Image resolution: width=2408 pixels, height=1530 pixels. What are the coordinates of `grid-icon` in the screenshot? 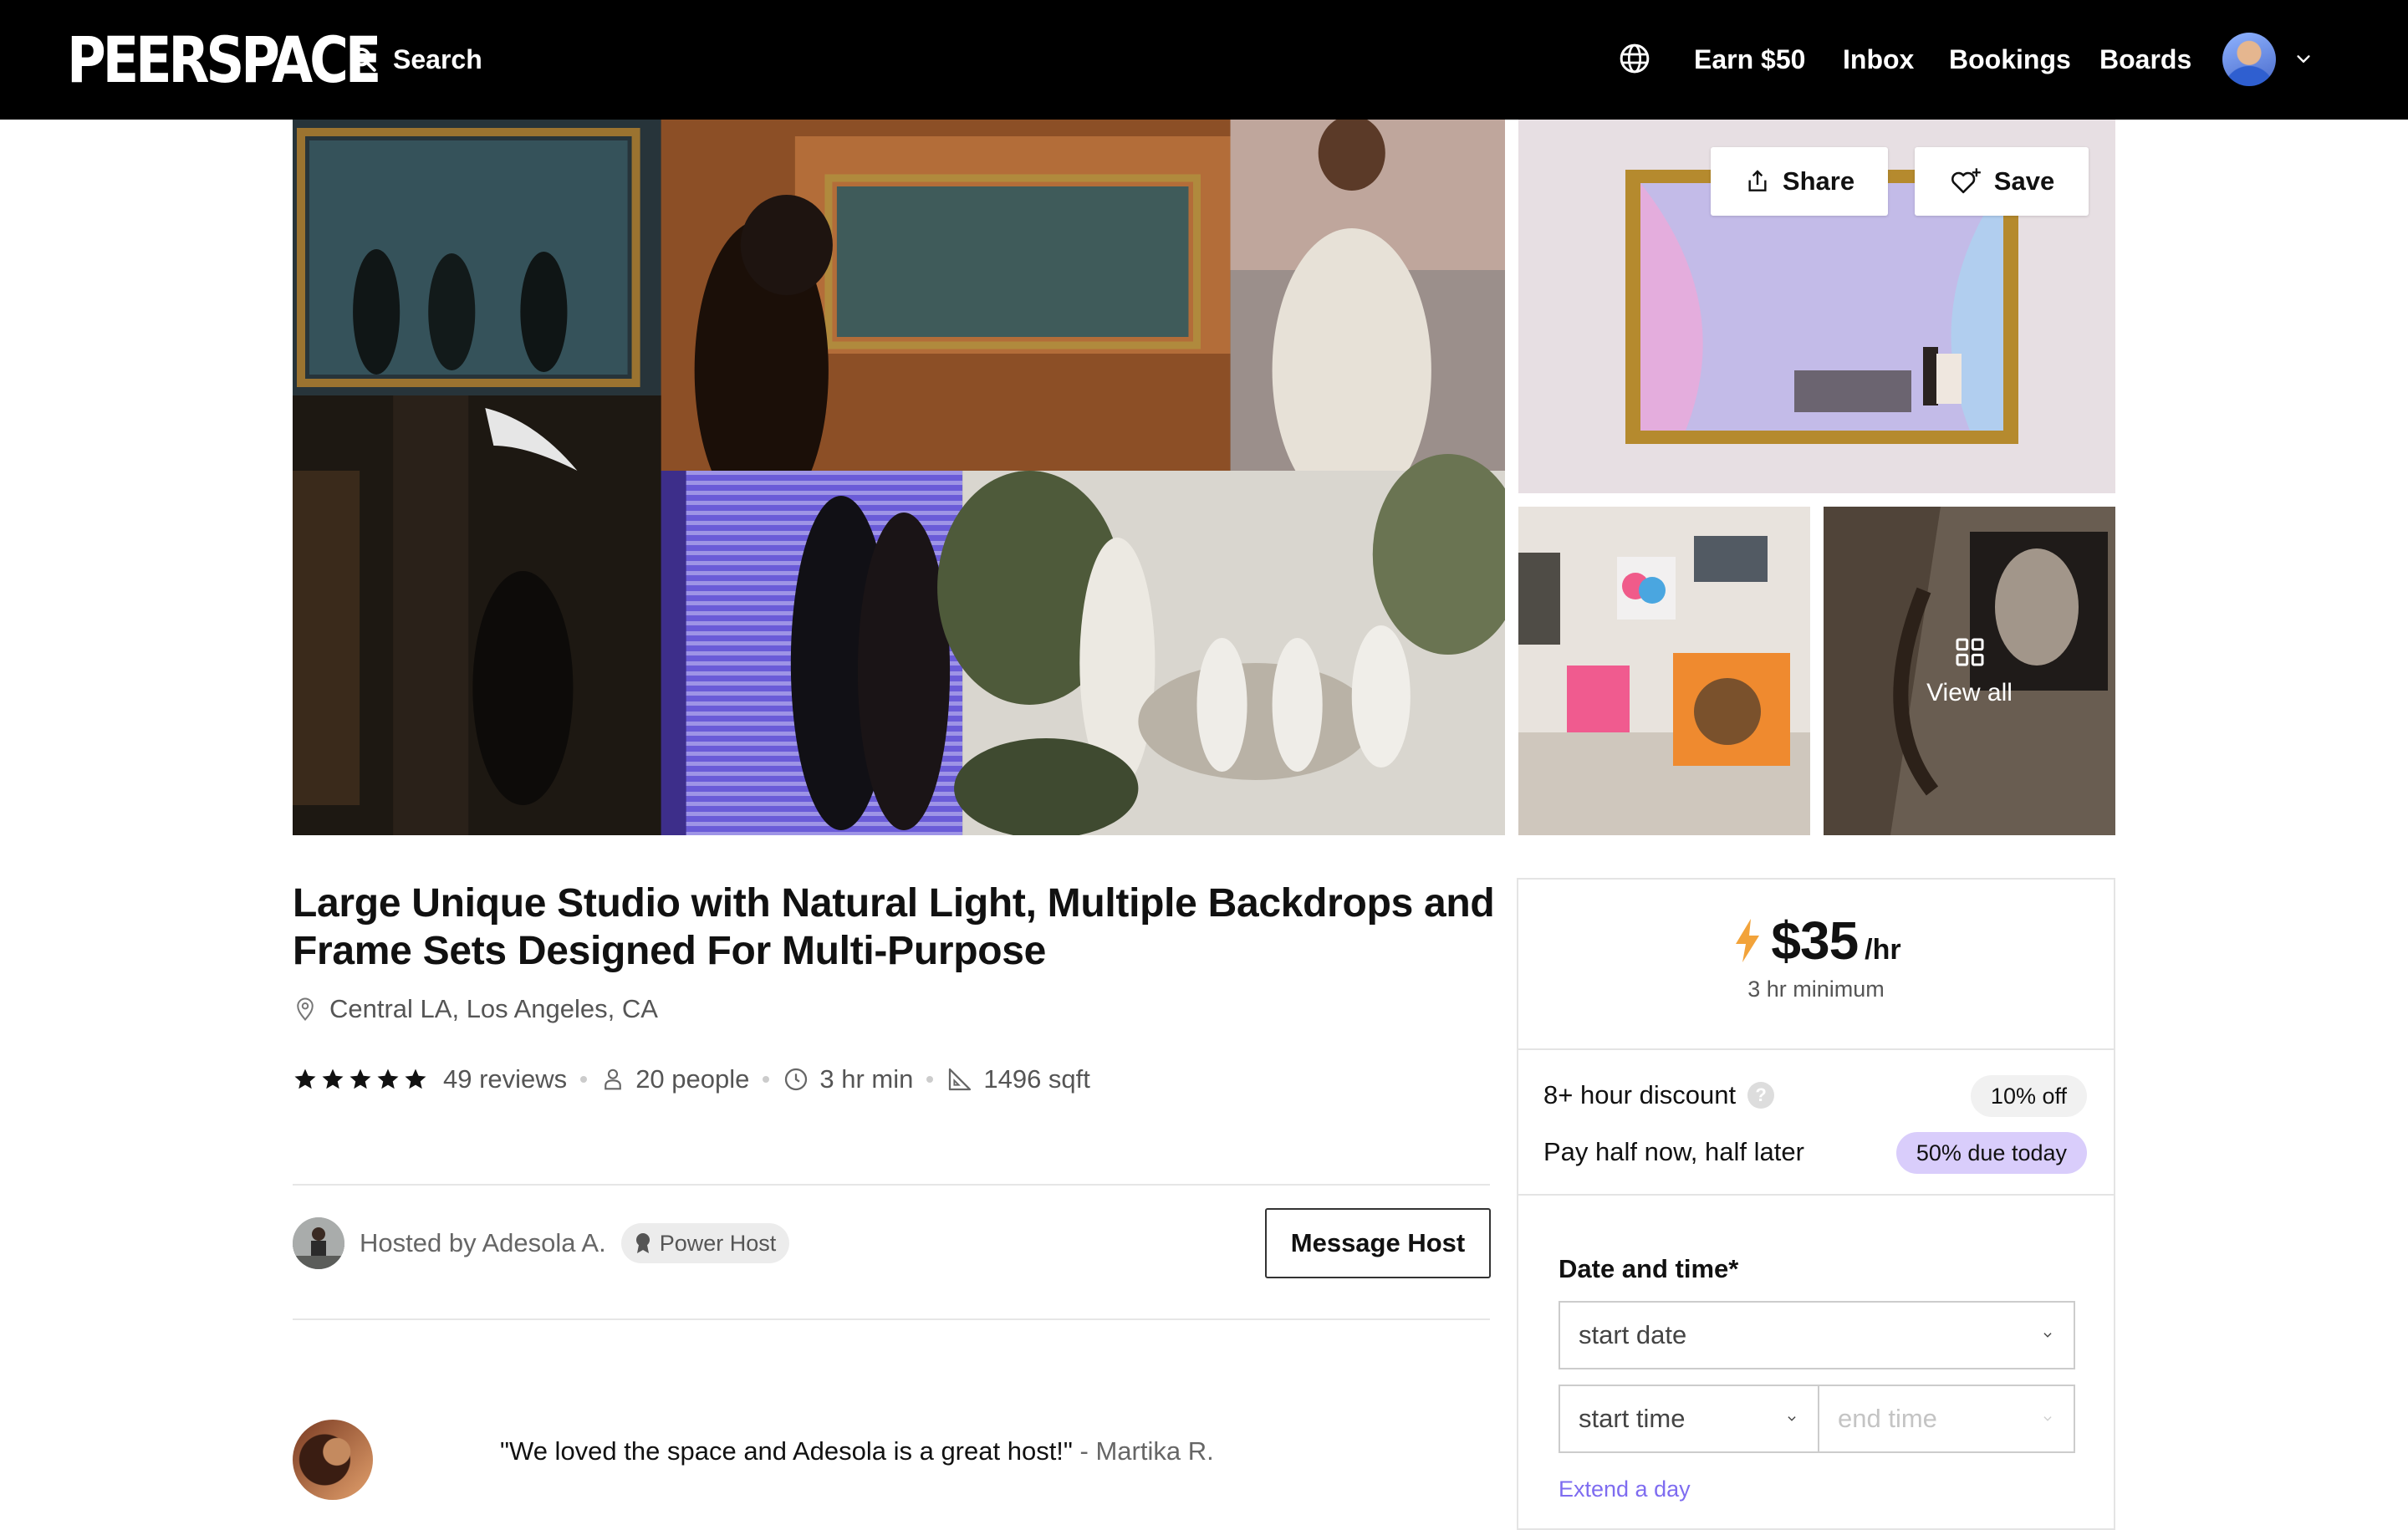 It's located at (1970, 652).